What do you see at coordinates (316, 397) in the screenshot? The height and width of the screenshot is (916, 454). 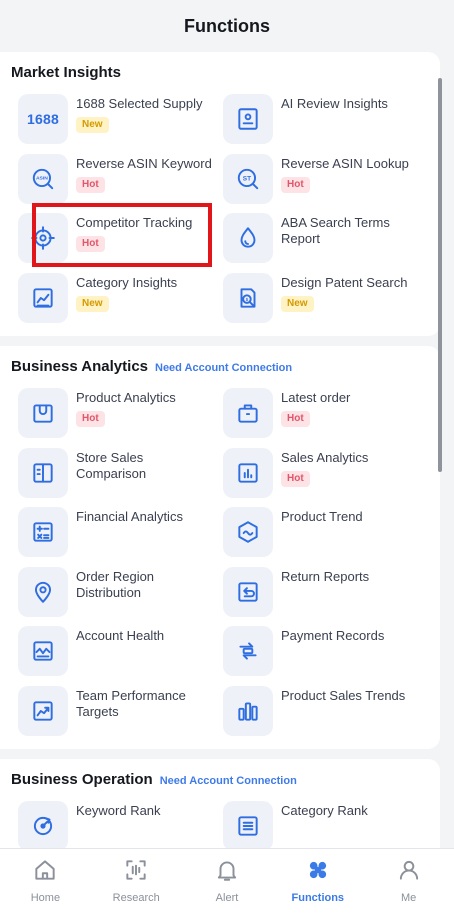 I see `function-item-label: Latest order` at bounding box center [316, 397].